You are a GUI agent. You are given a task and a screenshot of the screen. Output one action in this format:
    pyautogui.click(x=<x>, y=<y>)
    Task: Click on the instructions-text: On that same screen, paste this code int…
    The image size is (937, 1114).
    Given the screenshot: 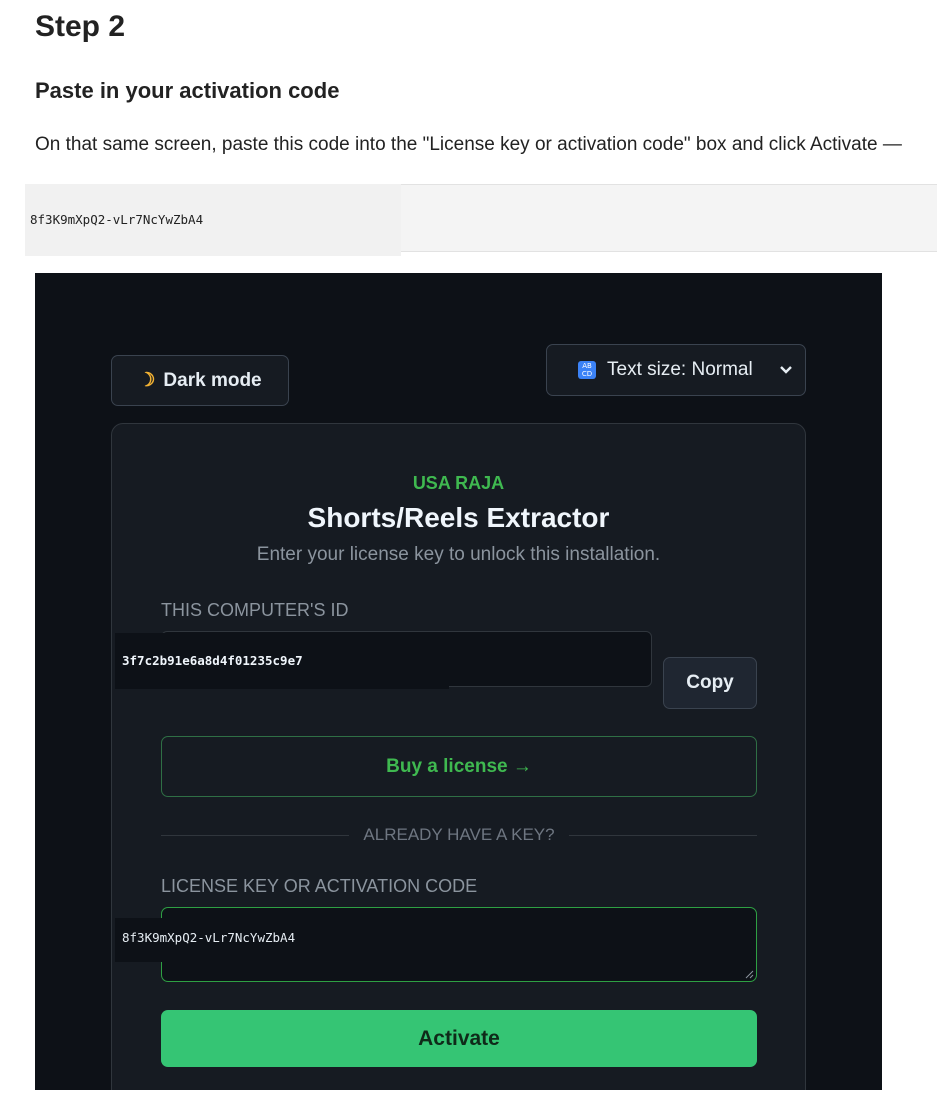 What is the action you would take?
    pyautogui.click(x=468, y=144)
    